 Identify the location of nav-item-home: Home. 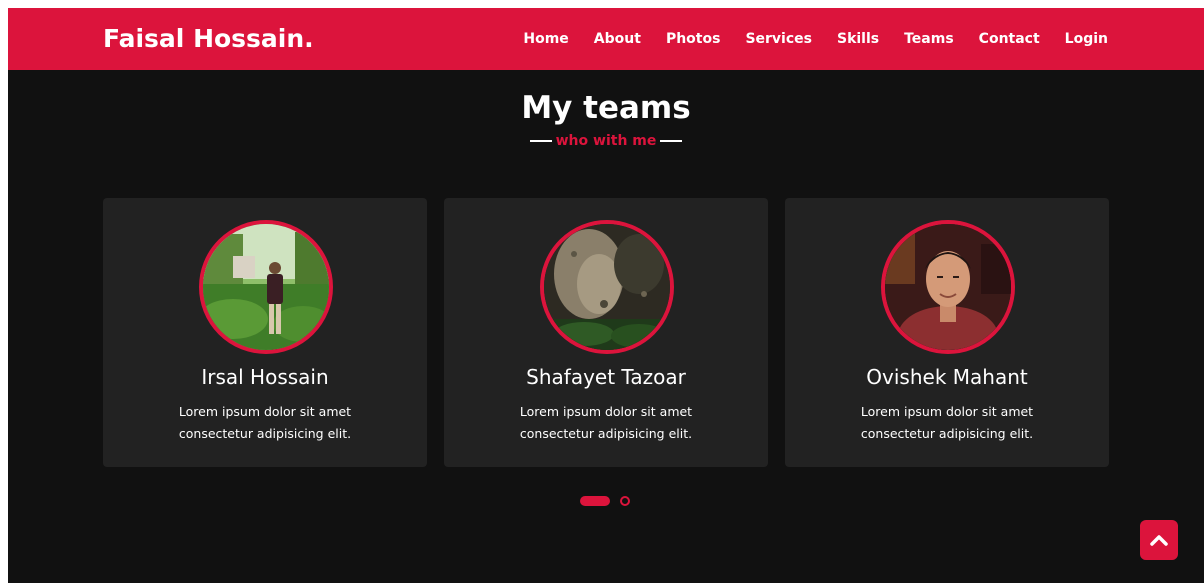
(545, 39).